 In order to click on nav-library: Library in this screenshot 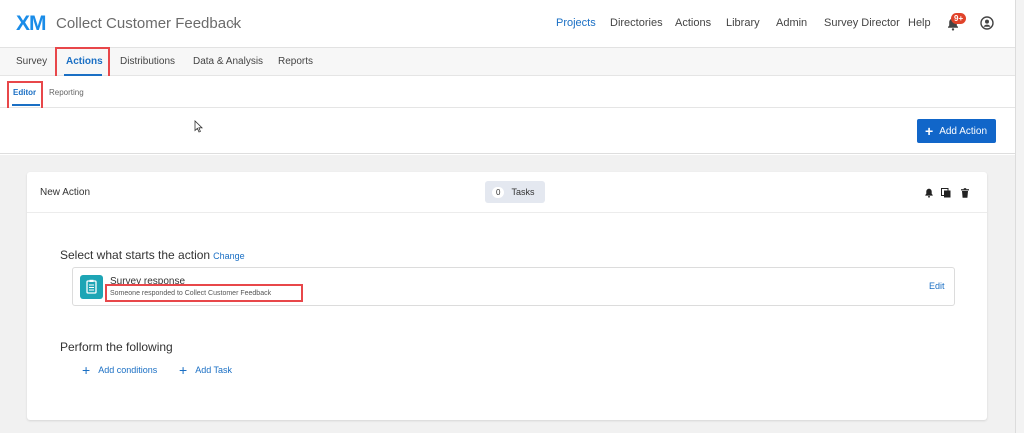, I will do `click(743, 23)`.